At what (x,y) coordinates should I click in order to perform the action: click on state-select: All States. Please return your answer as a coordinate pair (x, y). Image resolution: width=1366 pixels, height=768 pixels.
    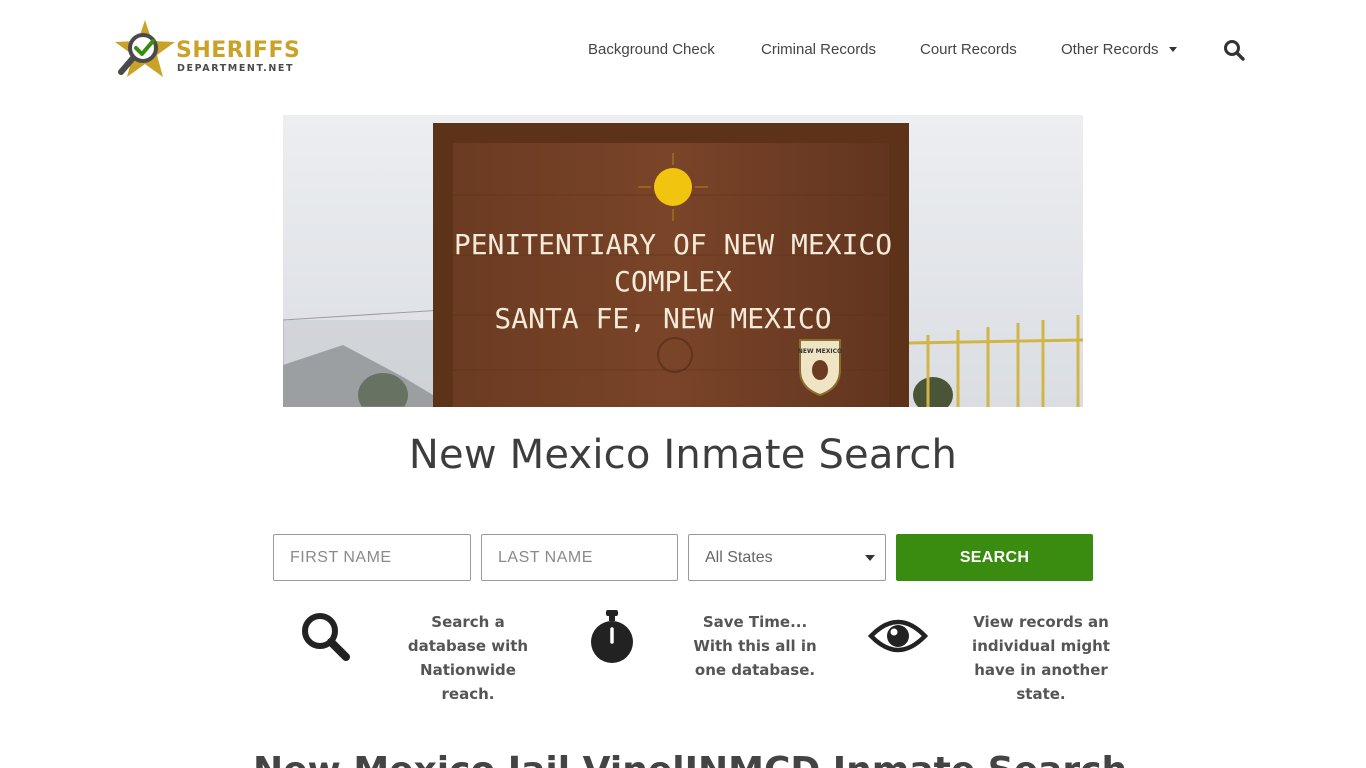
    Looking at the image, I should click on (787, 557).